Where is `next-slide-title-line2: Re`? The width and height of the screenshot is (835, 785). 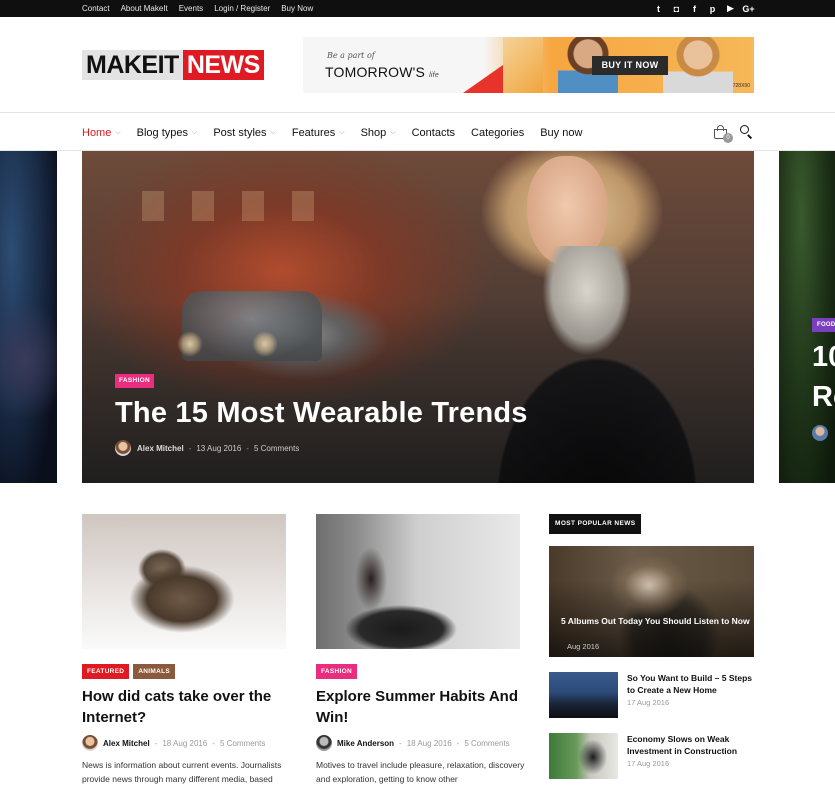 next-slide-title-line2: Re is located at coordinates (823, 397).